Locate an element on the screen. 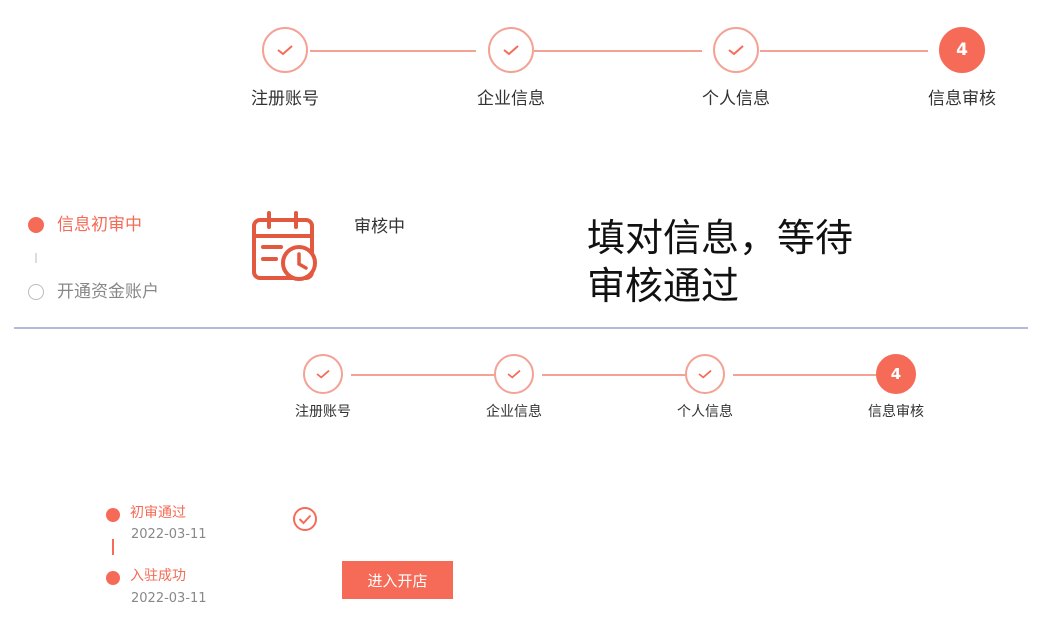  review-step-label: 信息初审中 is located at coordinates (99, 225).